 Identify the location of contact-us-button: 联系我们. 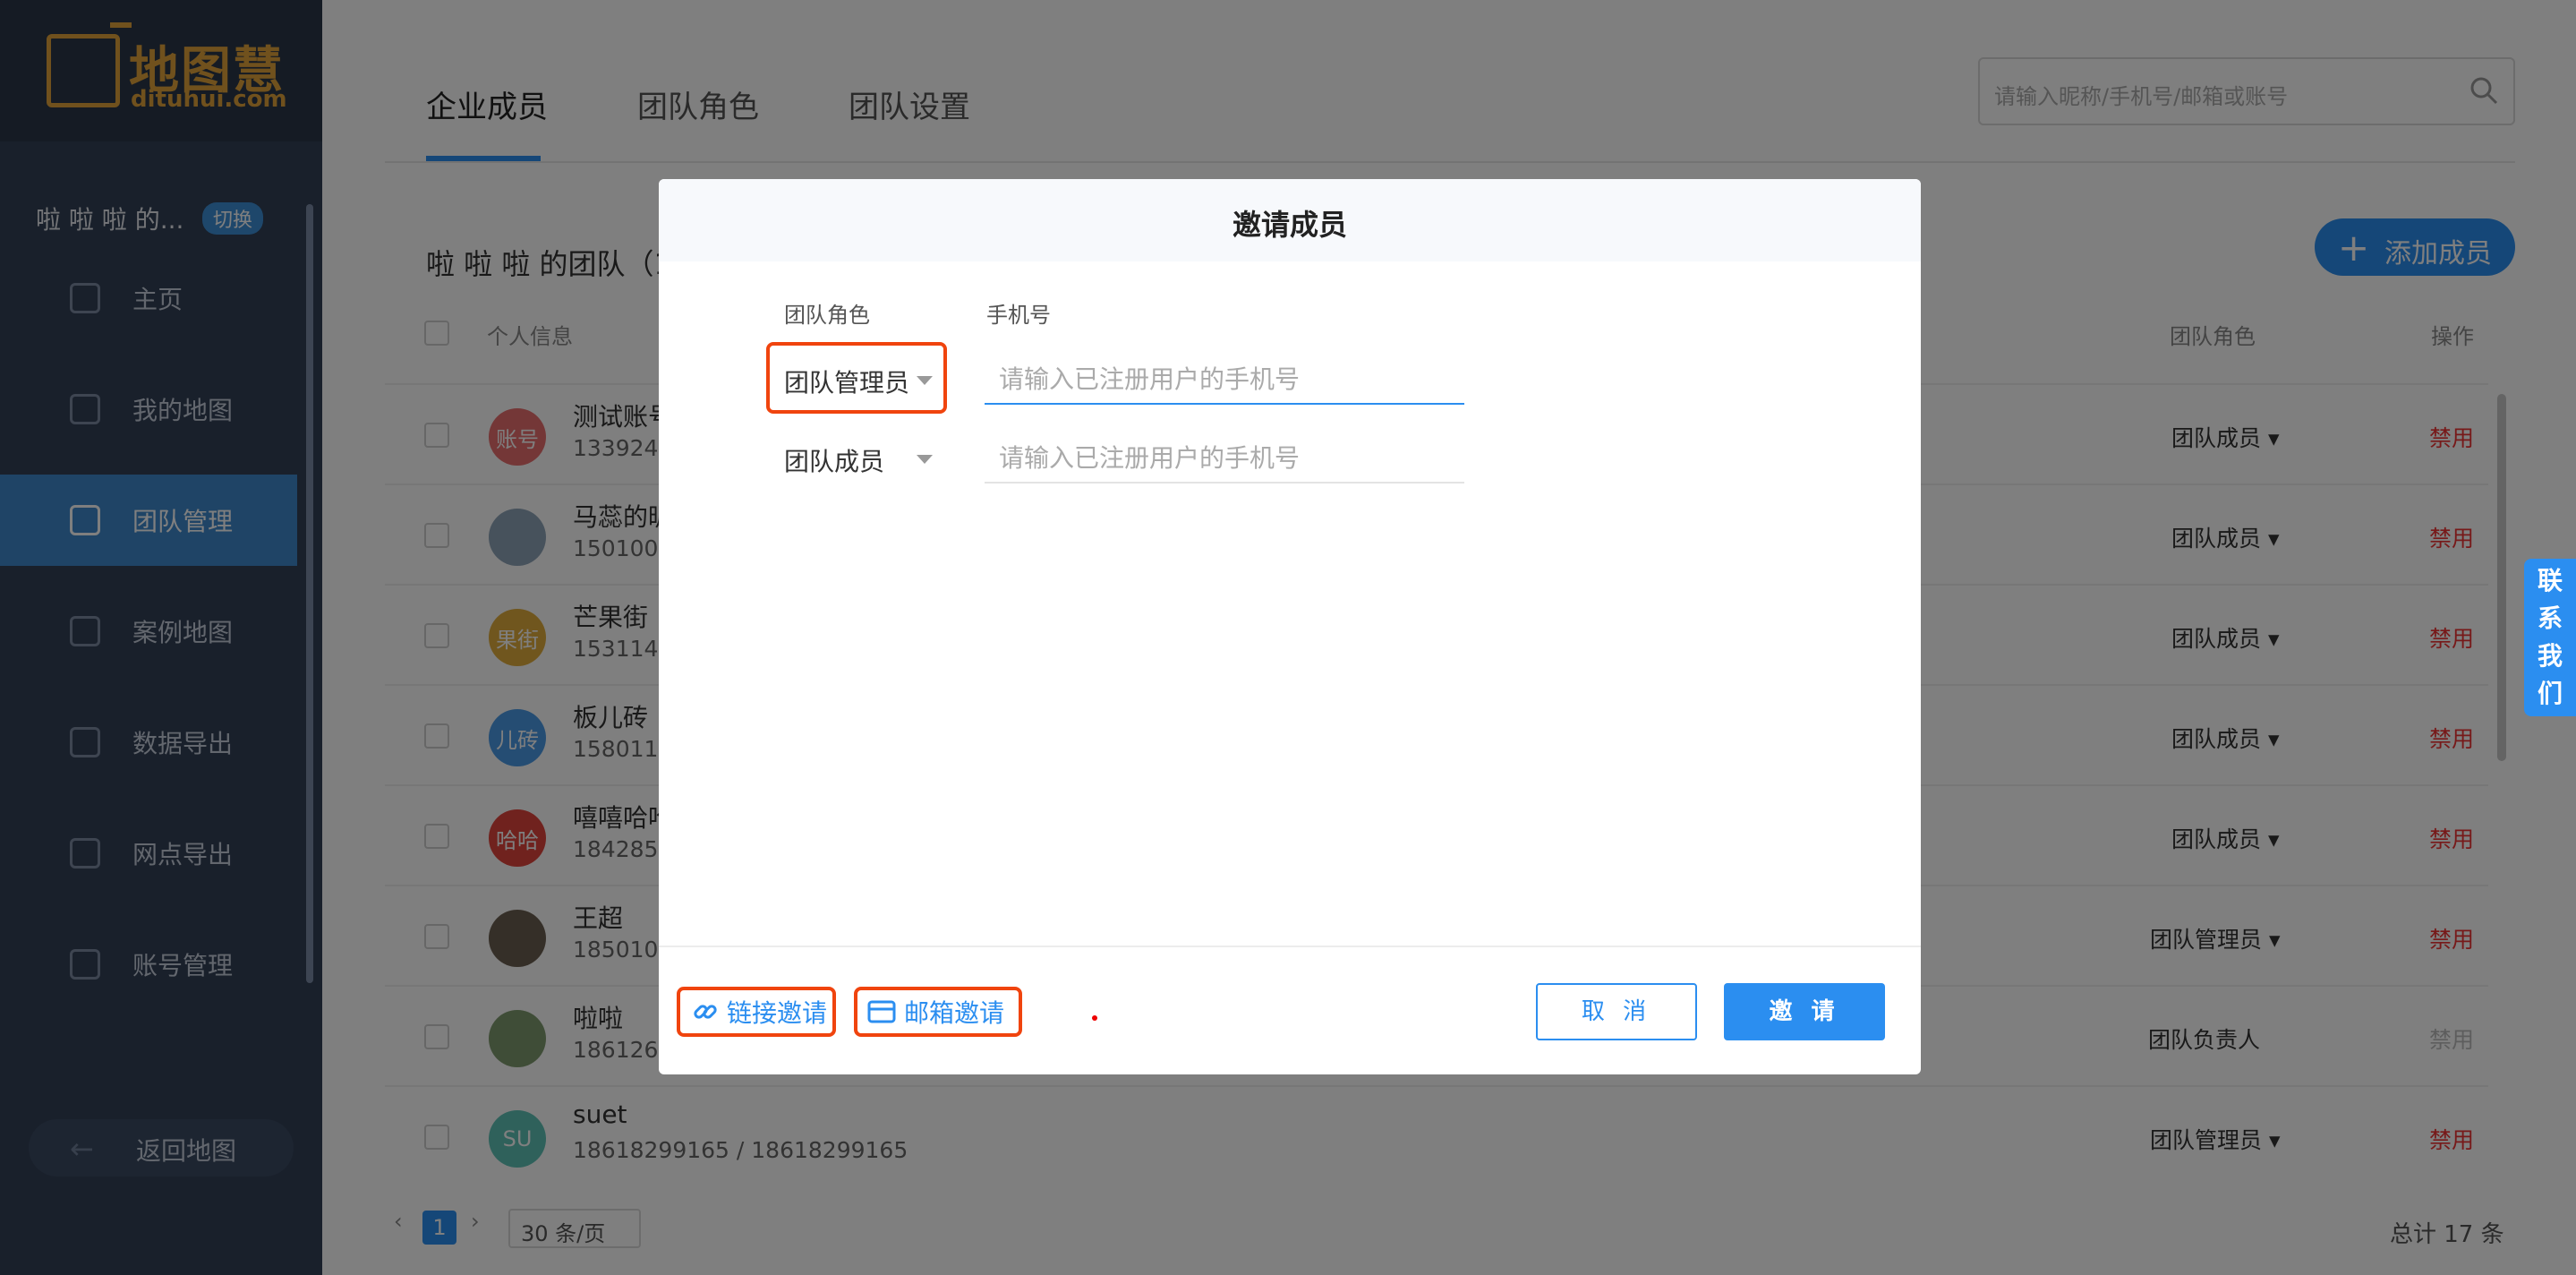
(2550, 637).